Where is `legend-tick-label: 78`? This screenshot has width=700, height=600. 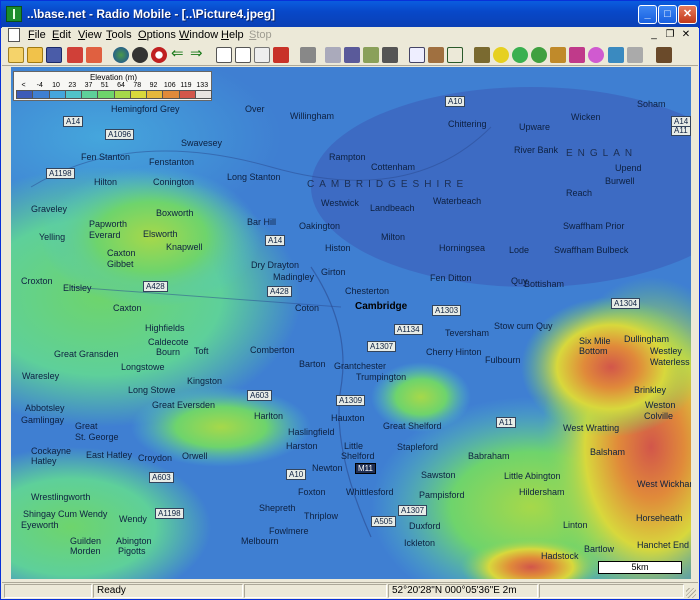 legend-tick-label: 78 is located at coordinates (137, 85).